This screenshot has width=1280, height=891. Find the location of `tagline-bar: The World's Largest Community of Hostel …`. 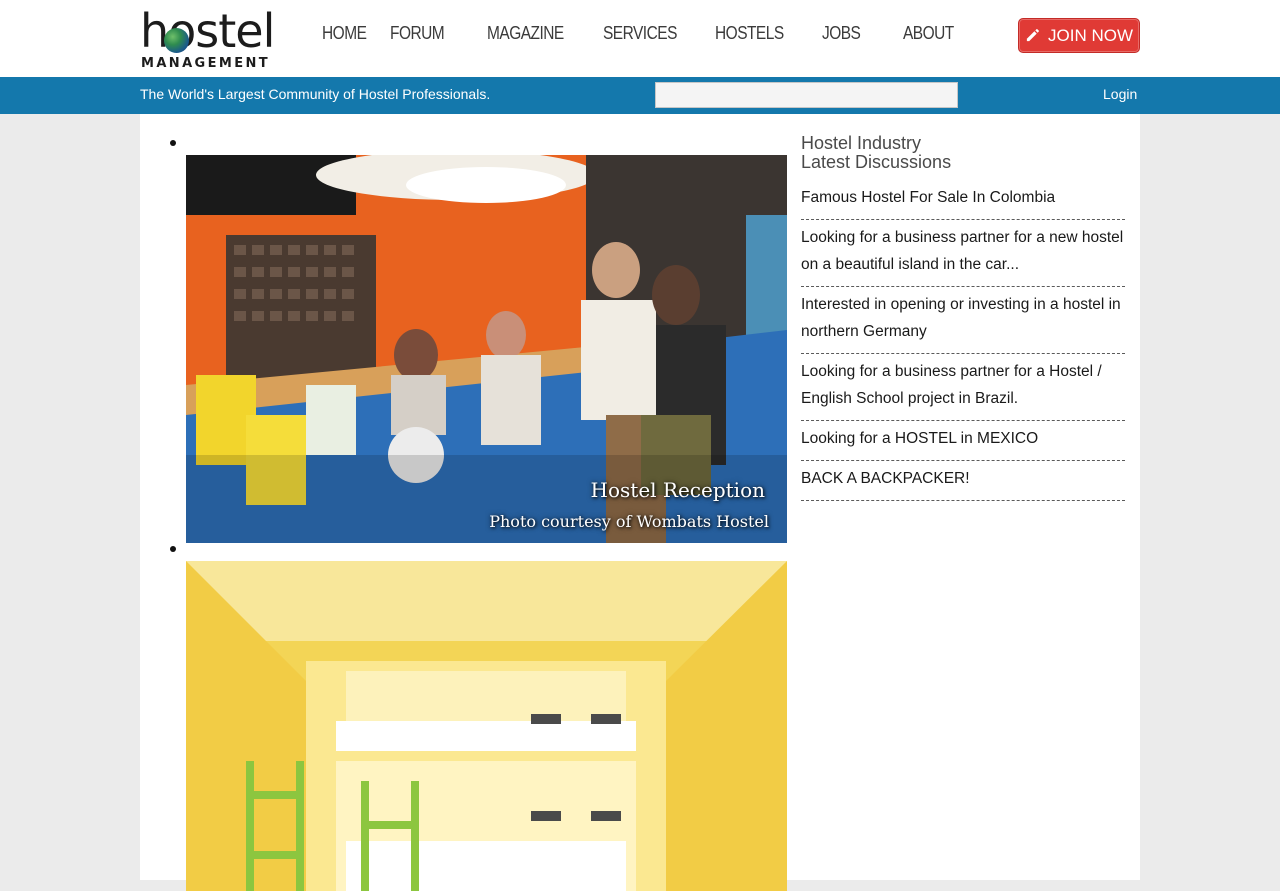

tagline-bar: The World's Largest Community of Hostel … is located at coordinates (640, 95).